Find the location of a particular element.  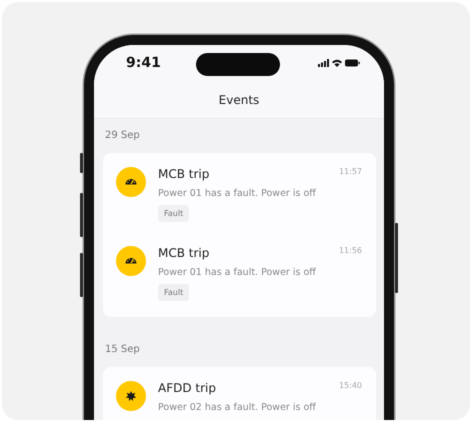

event-time: 15:40 is located at coordinates (350, 385).